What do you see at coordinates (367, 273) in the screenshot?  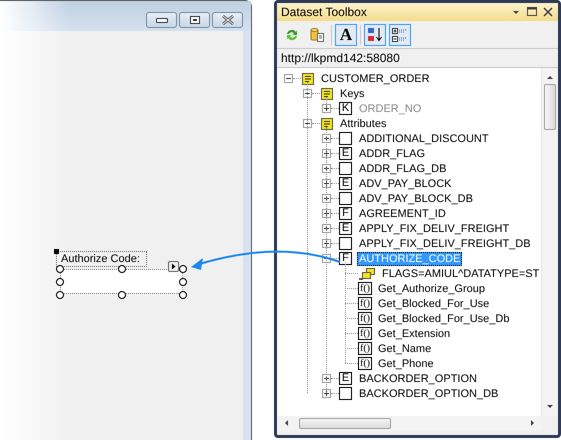 I see `keys-icon` at bounding box center [367, 273].